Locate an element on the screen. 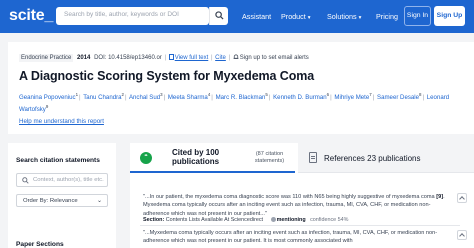 This screenshot has width=474, height=248. sign-in-button: Sign In is located at coordinates (417, 16).